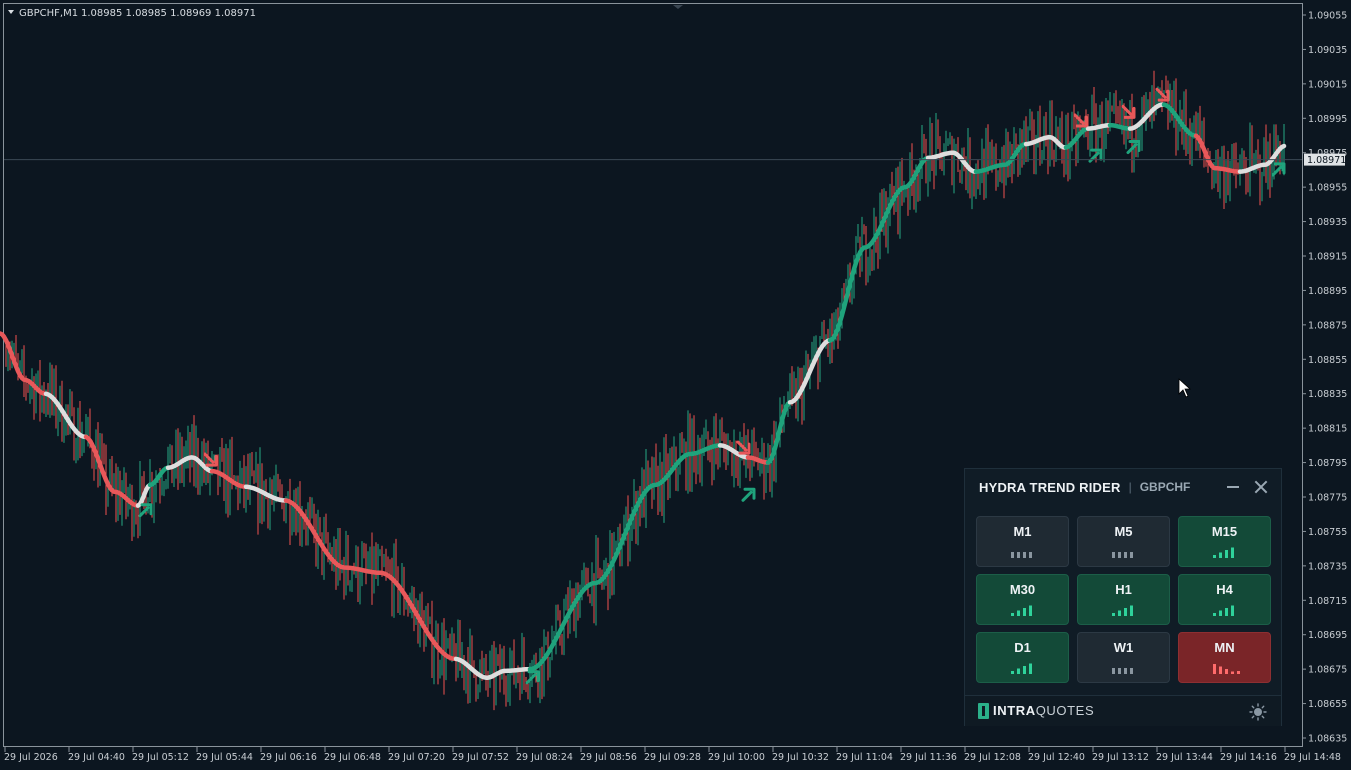 This screenshot has width=1351, height=770. I want to click on current-price-tag: 1.08971, so click(1325, 159).